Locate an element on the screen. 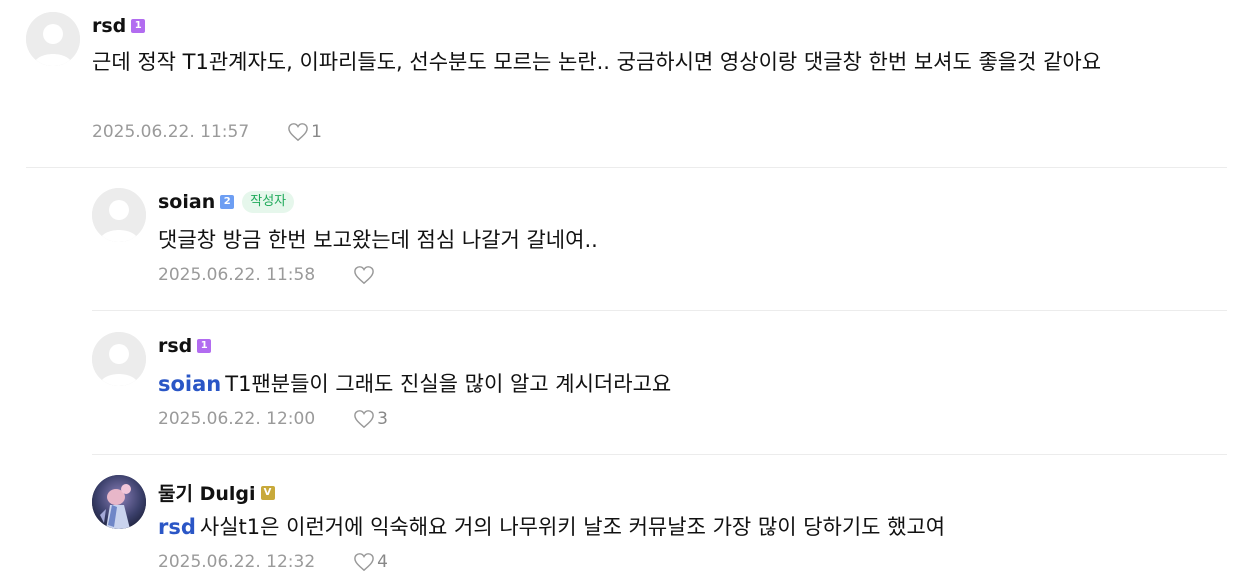  comment-meta: 2025.06.22. 11:57 1 is located at coordinates (207, 132).